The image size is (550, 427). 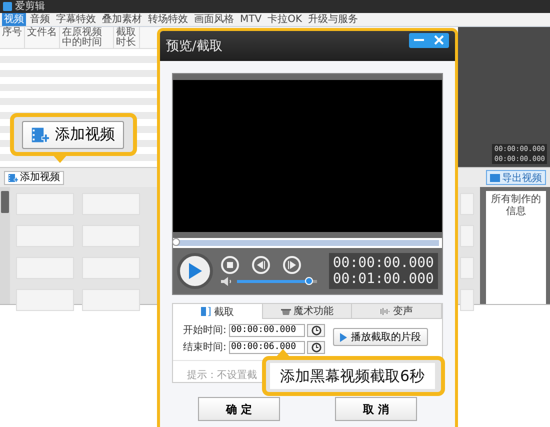 I want to click on time-readout: 00:00:00.000, so click(x=383, y=263).